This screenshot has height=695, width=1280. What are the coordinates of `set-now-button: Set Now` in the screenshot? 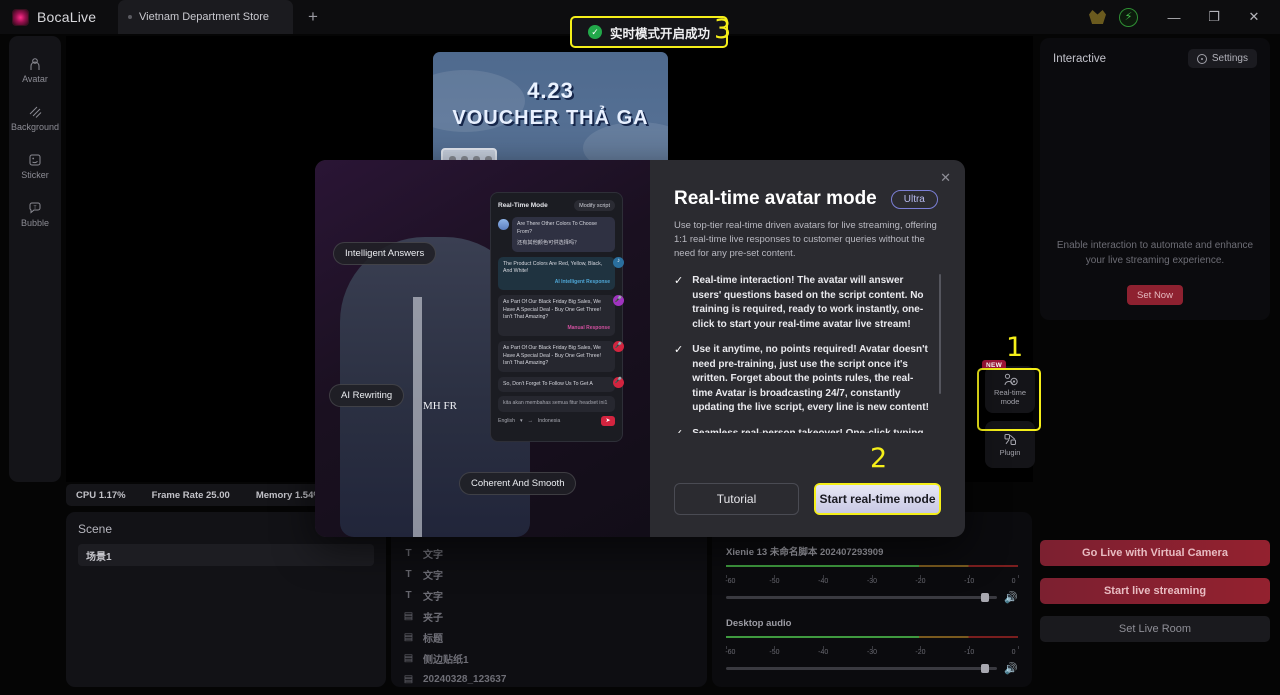 It's located at (1155, 295).